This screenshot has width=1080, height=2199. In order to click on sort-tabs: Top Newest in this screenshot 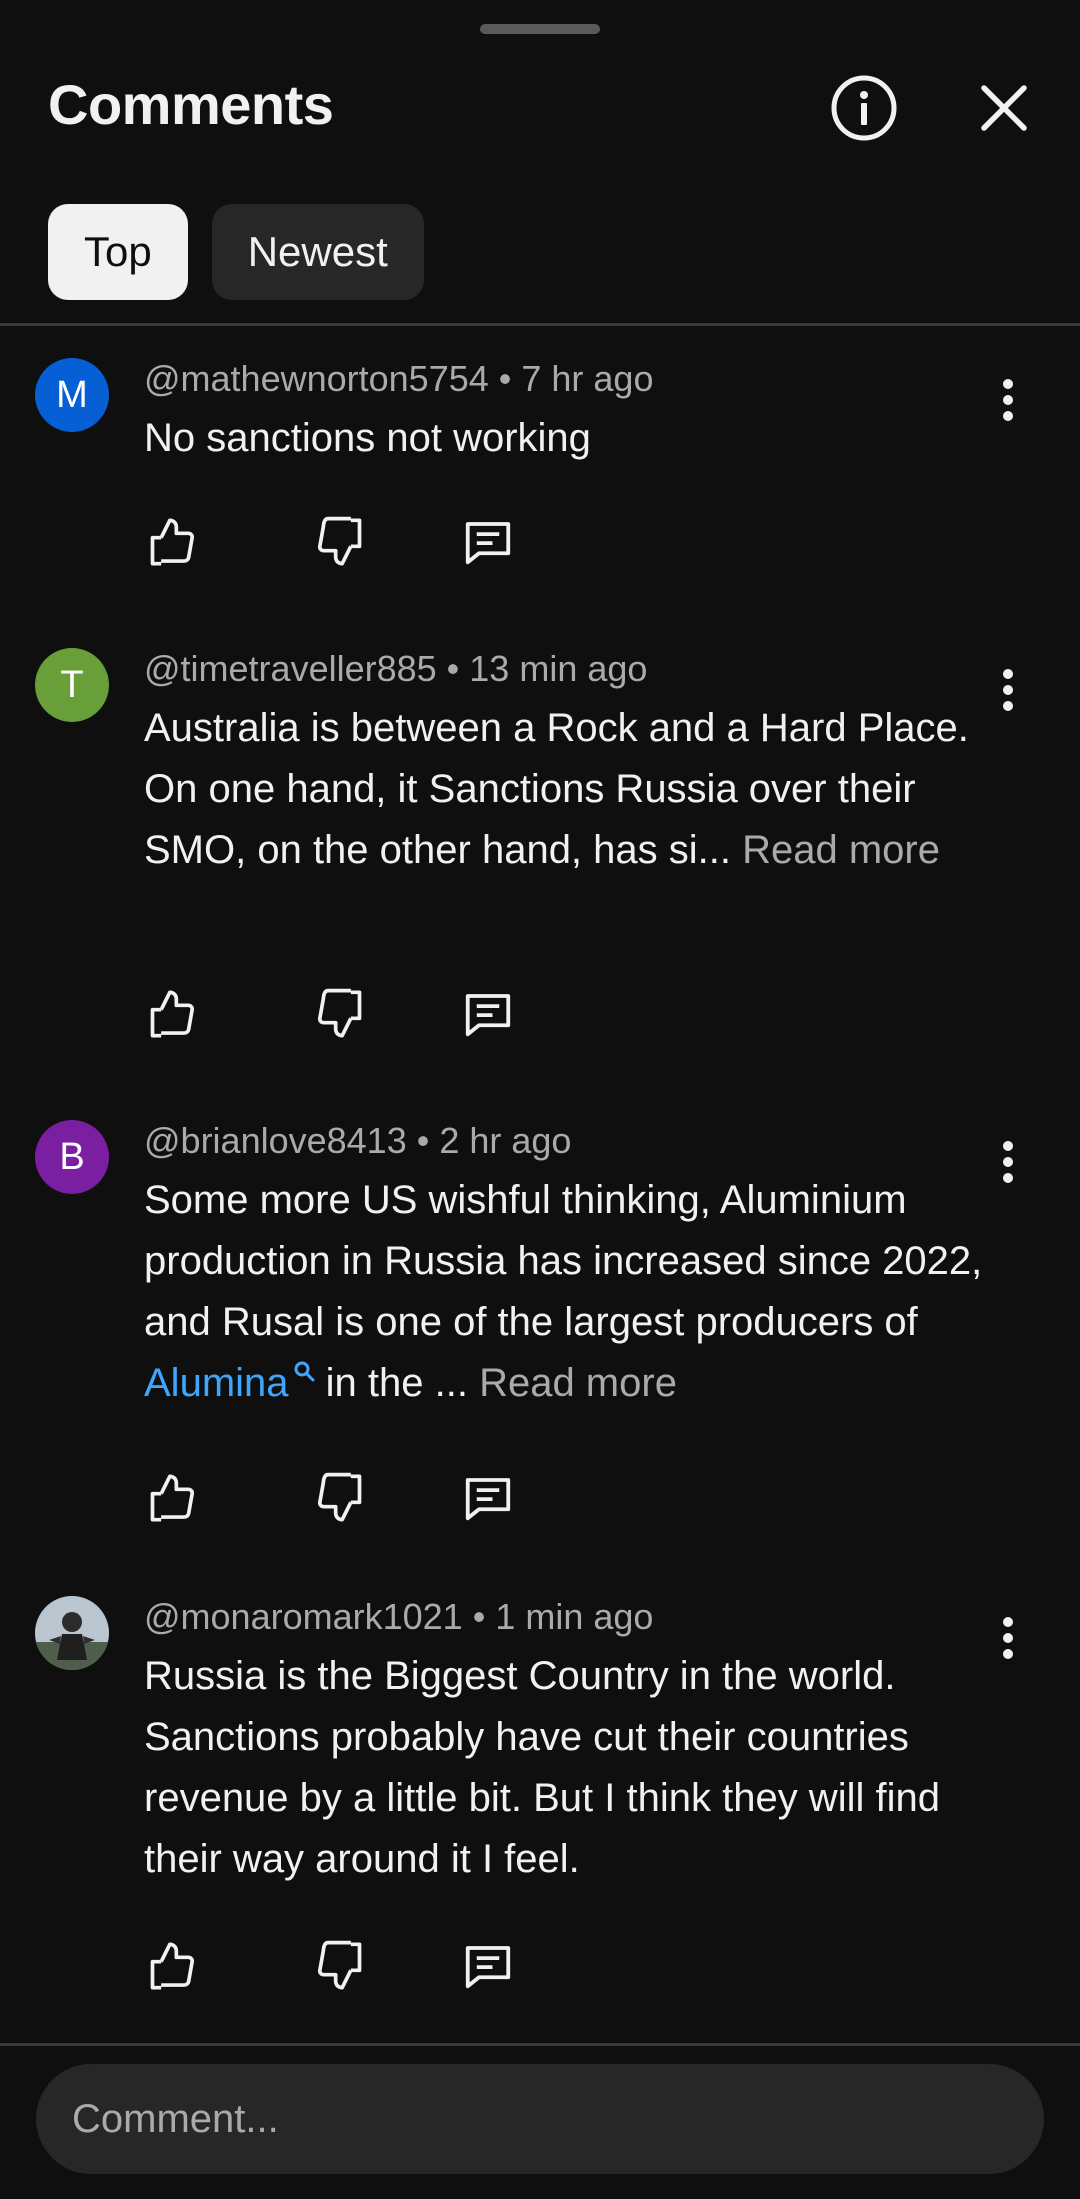, I will do `click(236, 252)`.